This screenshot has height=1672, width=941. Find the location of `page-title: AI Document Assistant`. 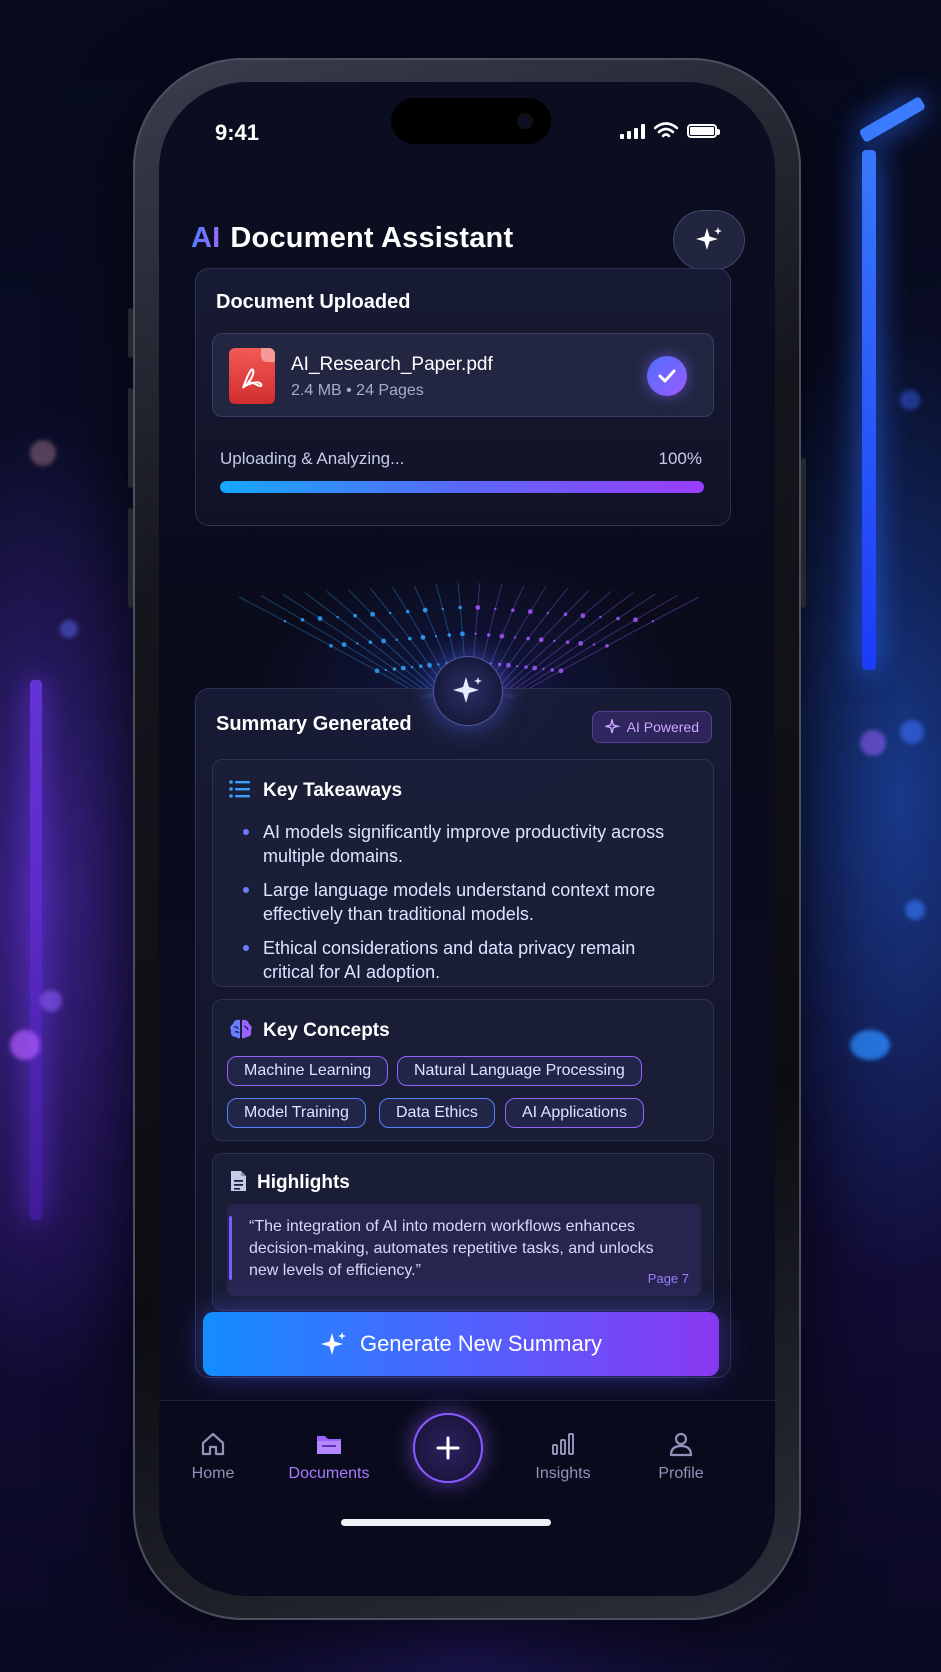

page-title: AI Document Assistant is located at coordinates (352, 238).